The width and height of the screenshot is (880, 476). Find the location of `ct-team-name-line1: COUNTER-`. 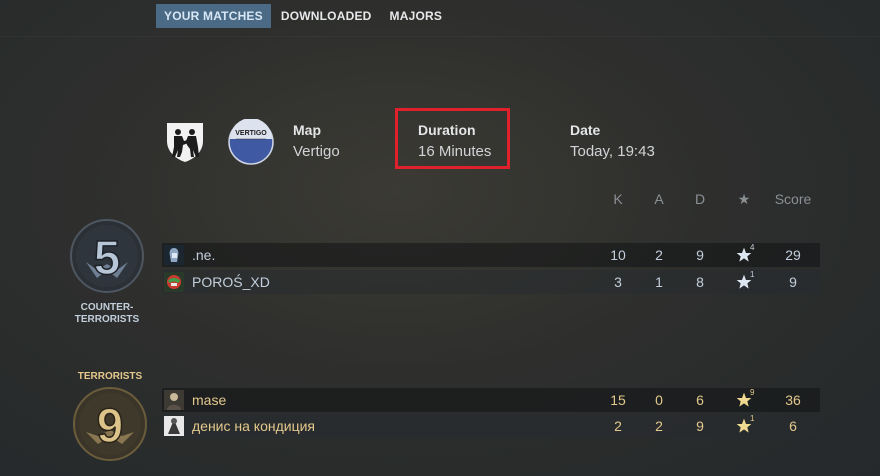

ct-team-name-line1: COUNTER- is located at coordinates (107, 307).